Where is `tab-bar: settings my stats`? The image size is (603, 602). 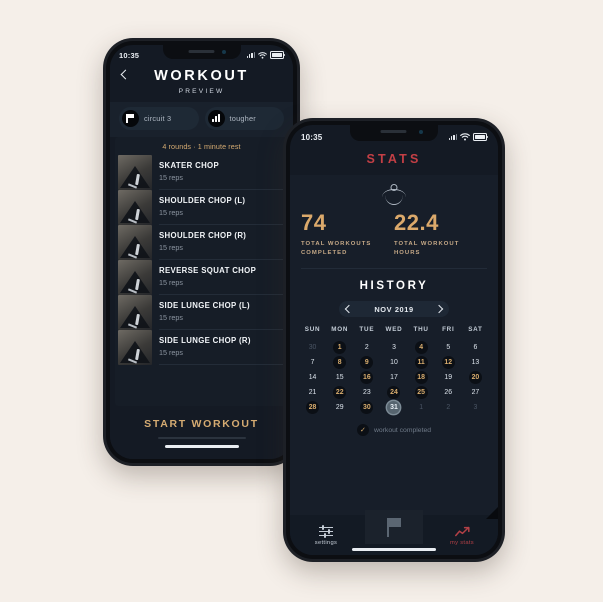
tab-bar: settings my stats is located at coordinates (394, 531).